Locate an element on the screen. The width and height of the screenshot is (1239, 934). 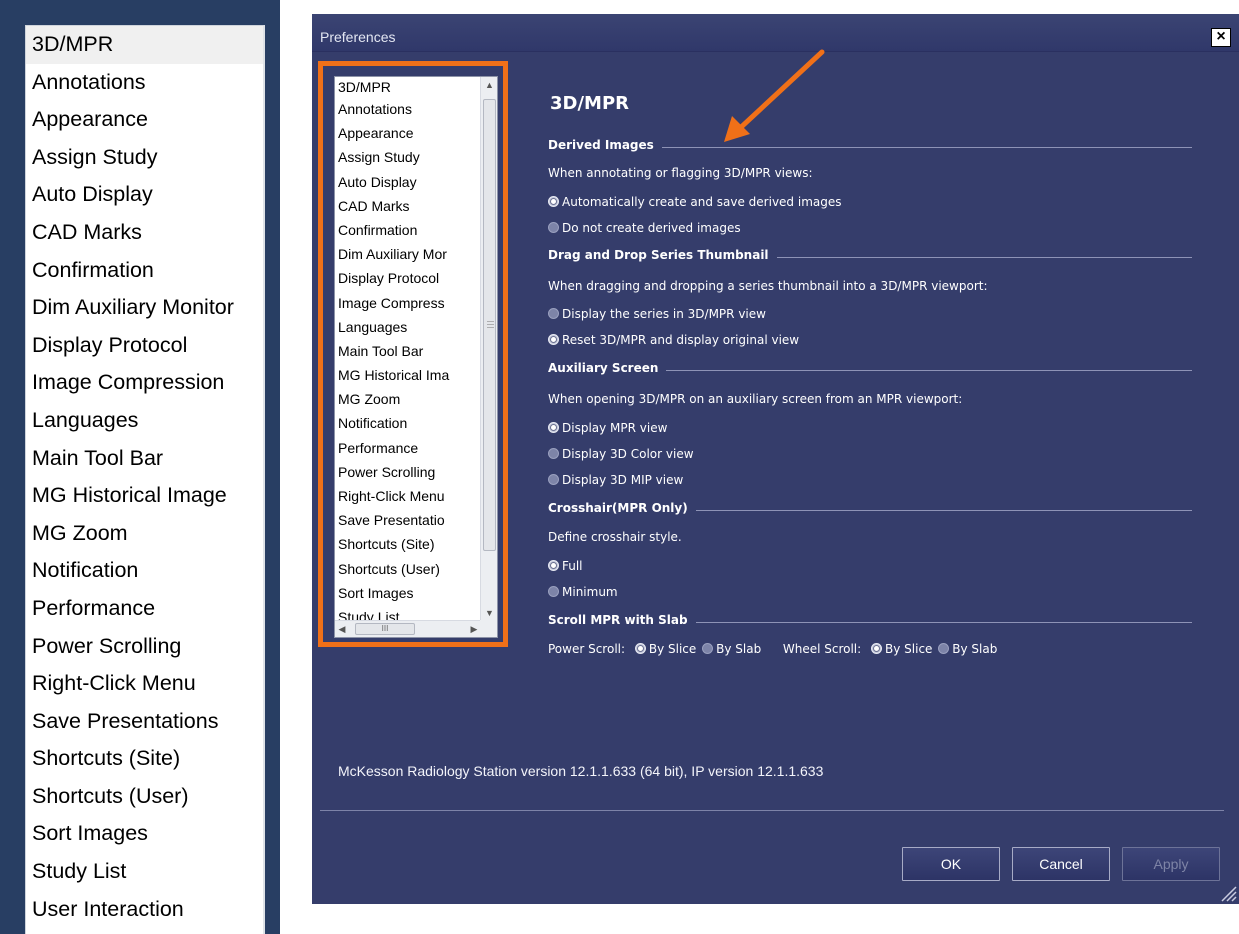
group-heading: Scroll MPR with Slab is located at coordinates (622, 620).